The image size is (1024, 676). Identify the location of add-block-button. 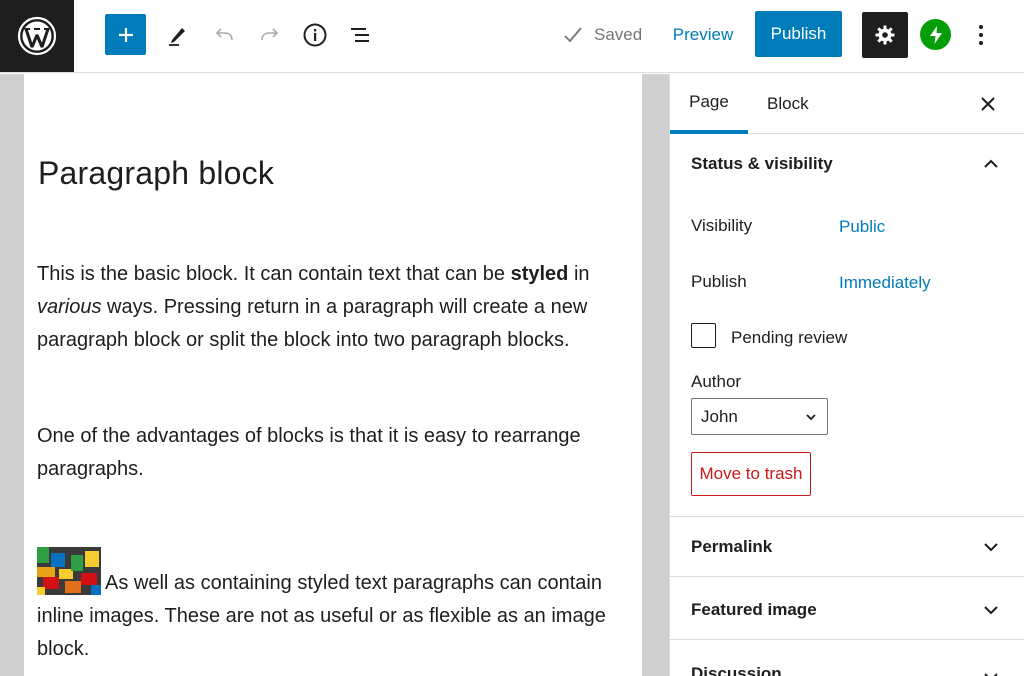
(125, 34).